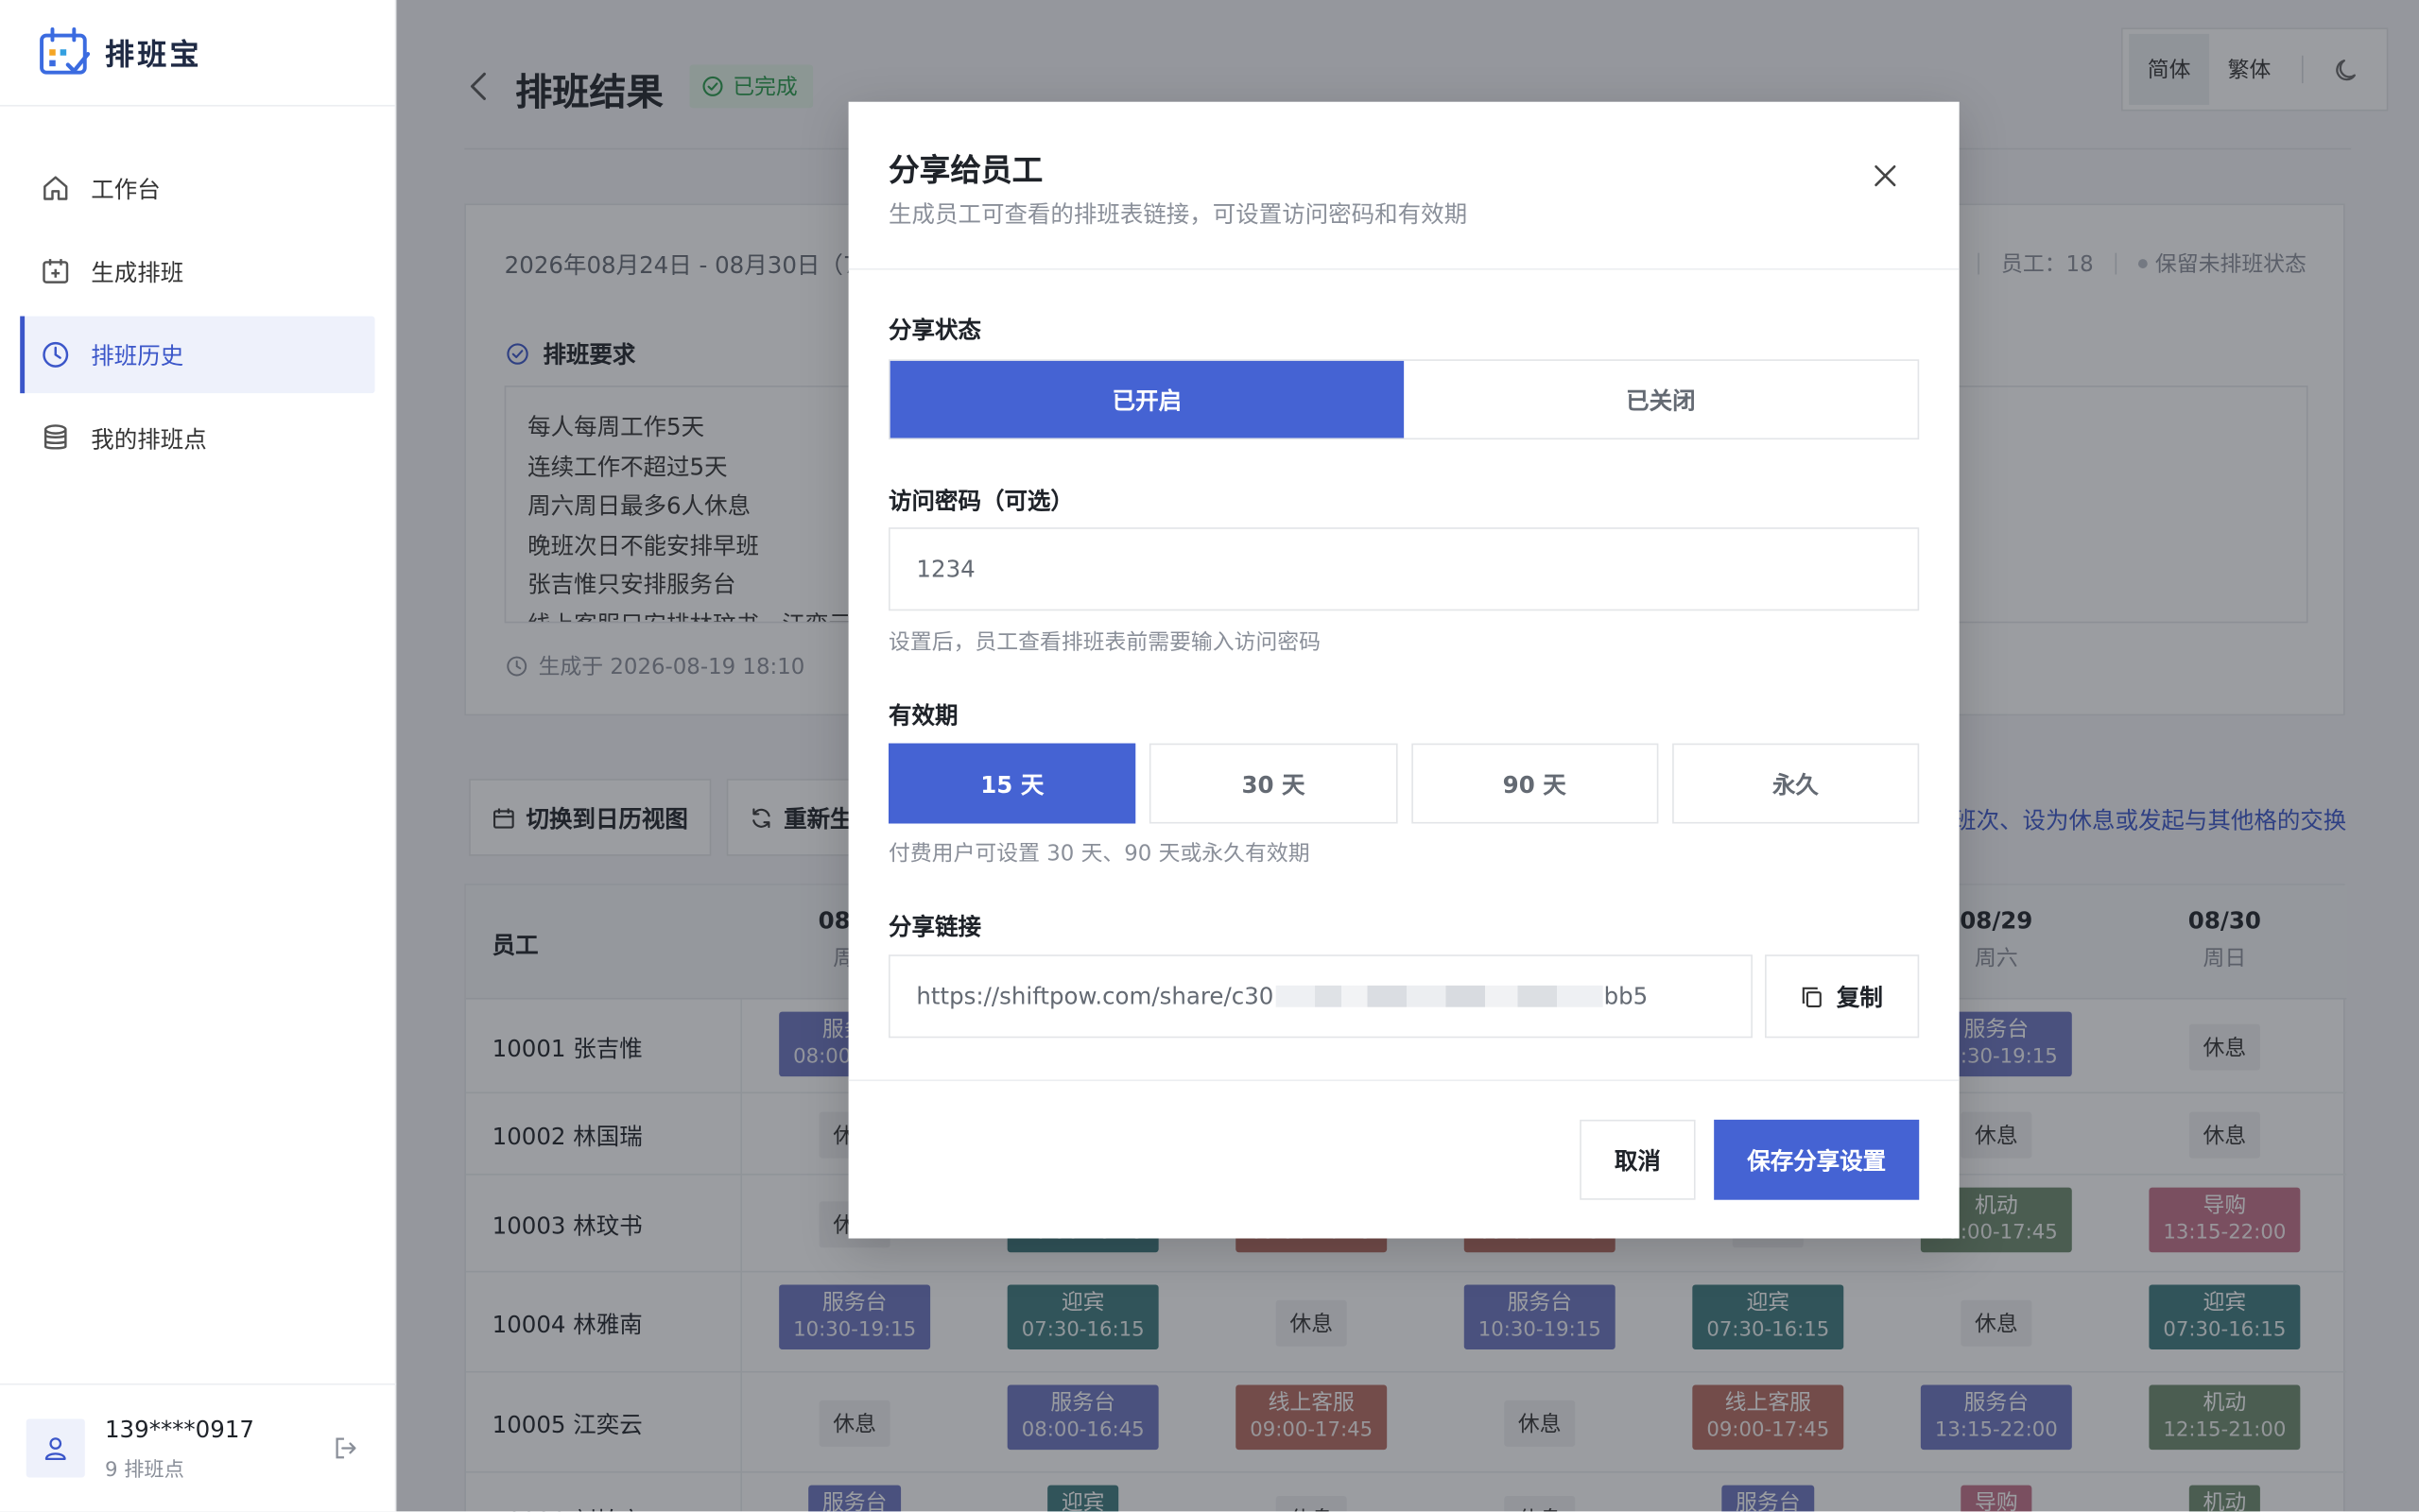  What do you see at coordinates (126, 189) in the screenshot?
I see `sidebar-item-label: 工作台` at bounding box center [126, 189].